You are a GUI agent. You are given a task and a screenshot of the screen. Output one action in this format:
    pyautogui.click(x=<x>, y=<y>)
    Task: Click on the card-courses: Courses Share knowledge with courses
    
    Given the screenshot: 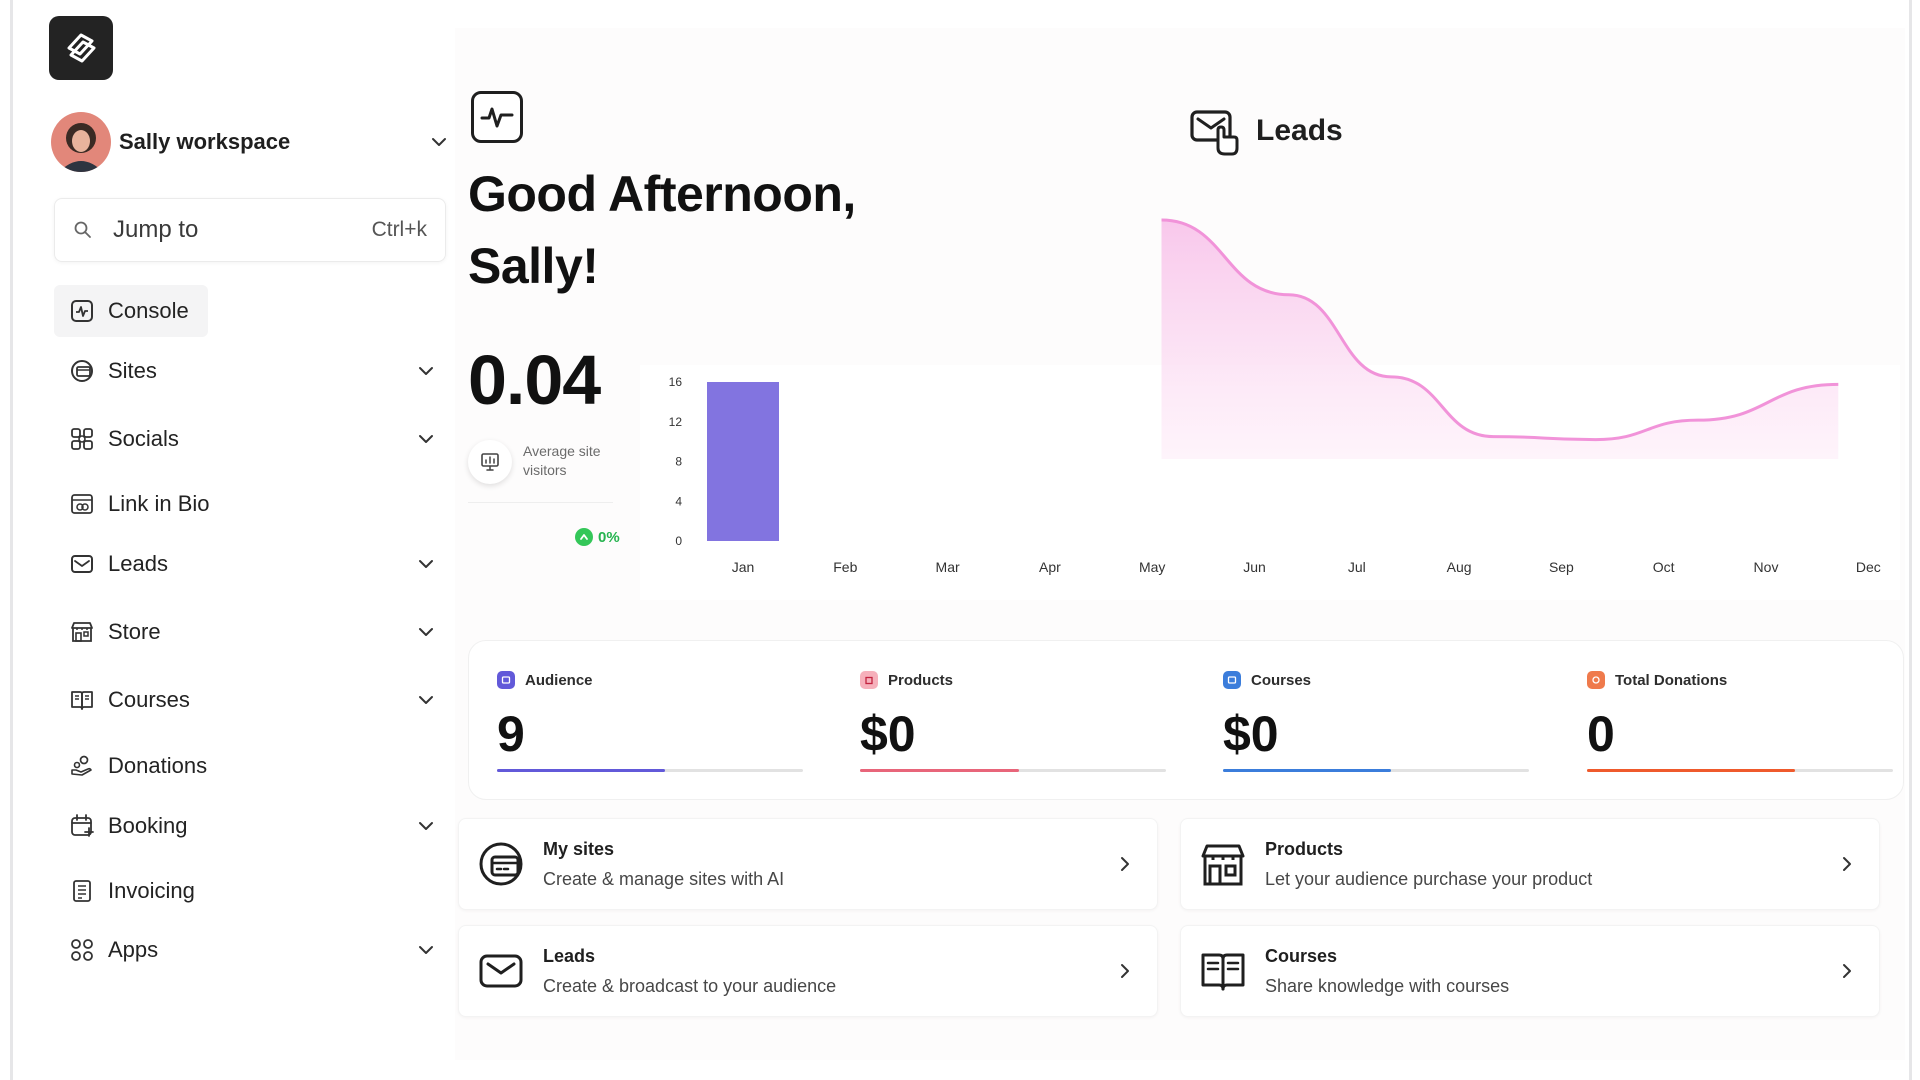 What is the action you would take?
    pyautogui.click(x=1530, y=971)
    